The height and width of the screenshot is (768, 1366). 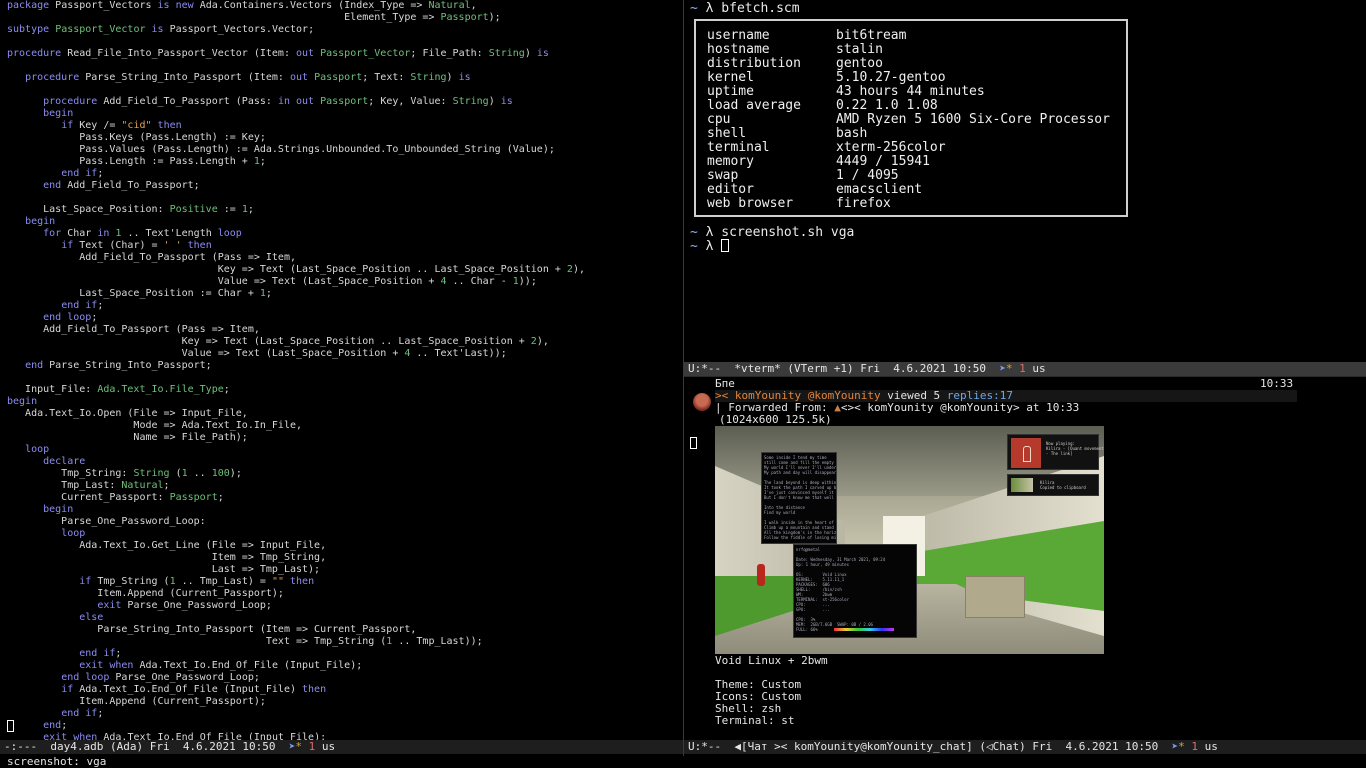 What do you see at coordinates (702, 402) in the screenshot?
I see `sender-avatar` at bounding box center [702, 402].